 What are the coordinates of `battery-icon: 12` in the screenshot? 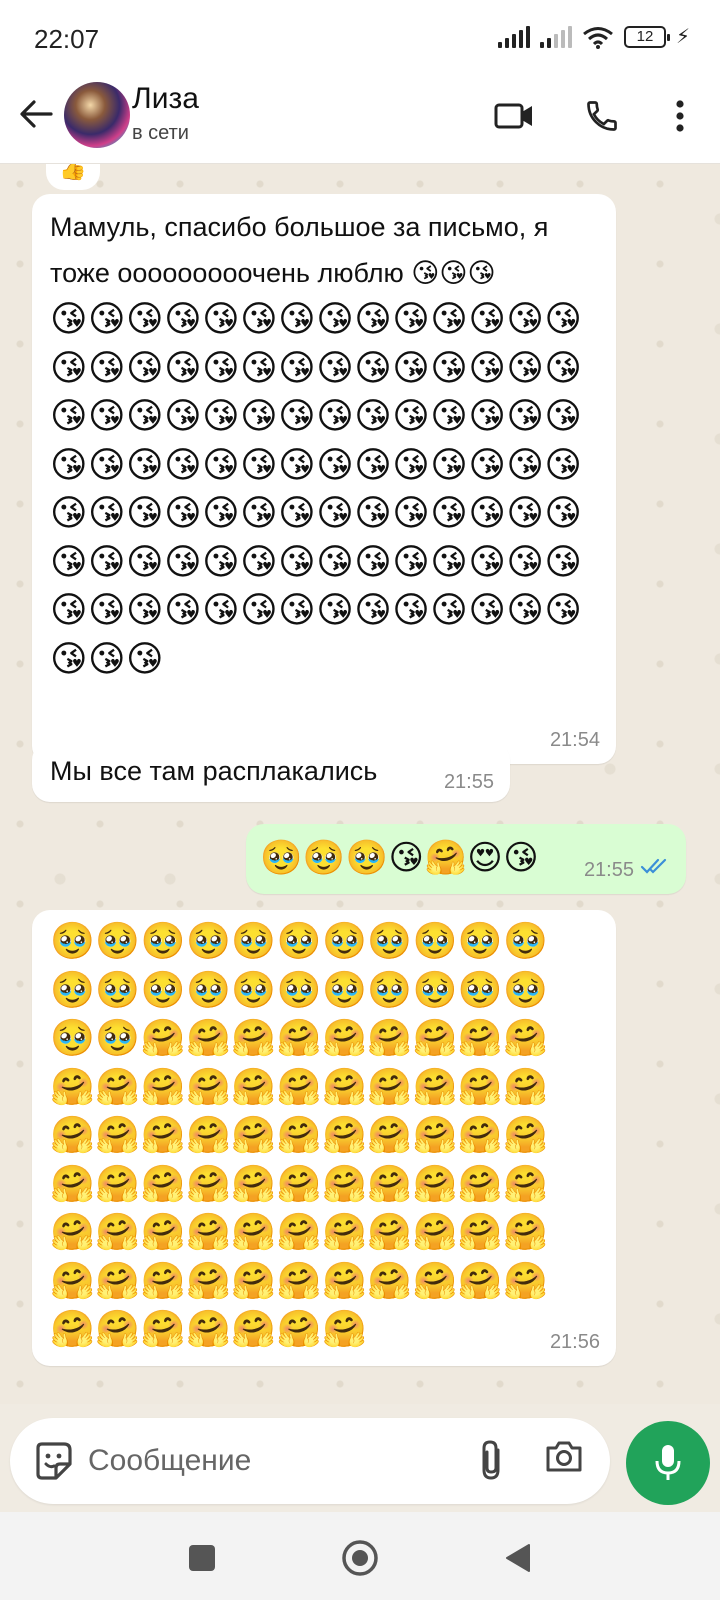 It's located at (646, 36).